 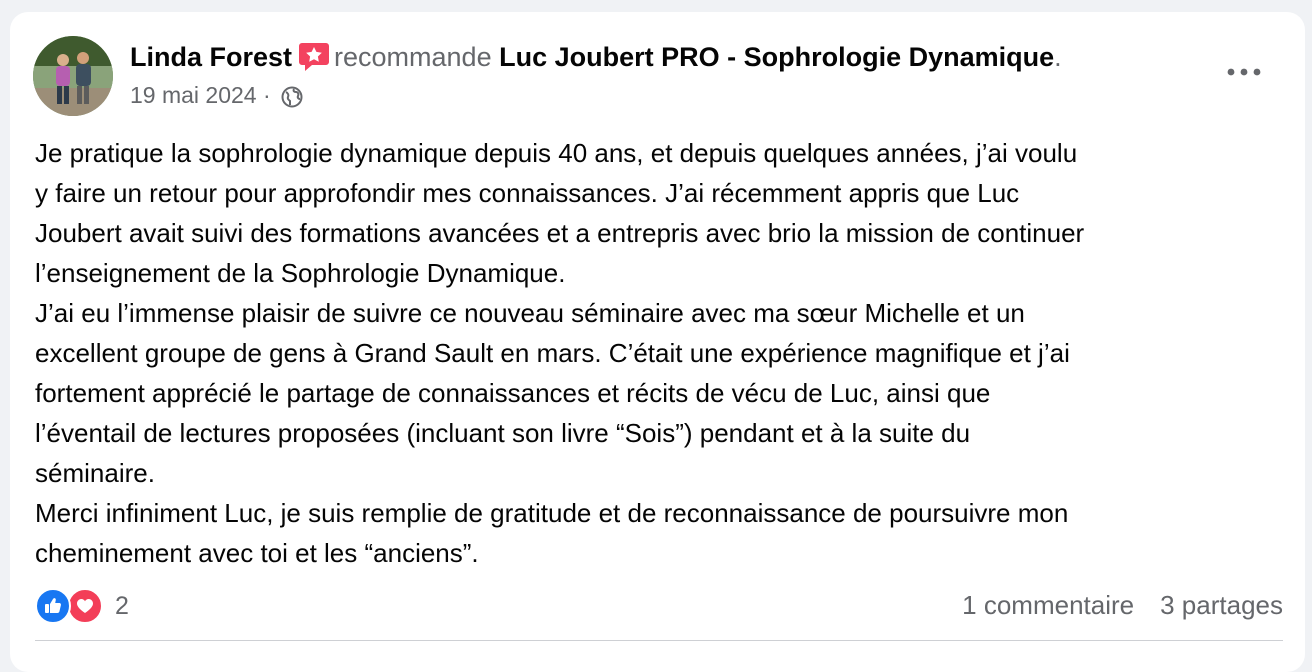 What do you see at coordinates (53, 606) in the screenshot?
I see `like-icon` at bounding box center [53, 606].